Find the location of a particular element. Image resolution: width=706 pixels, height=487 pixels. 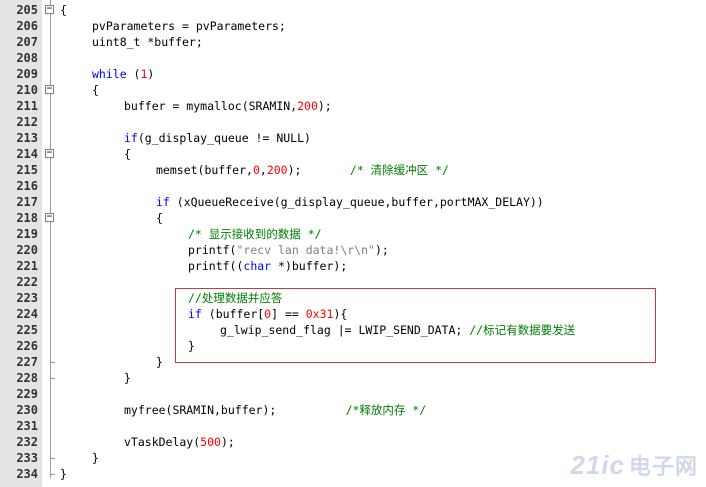

watermark-text-cn: 电子网 is located at coordinates (663, 466).